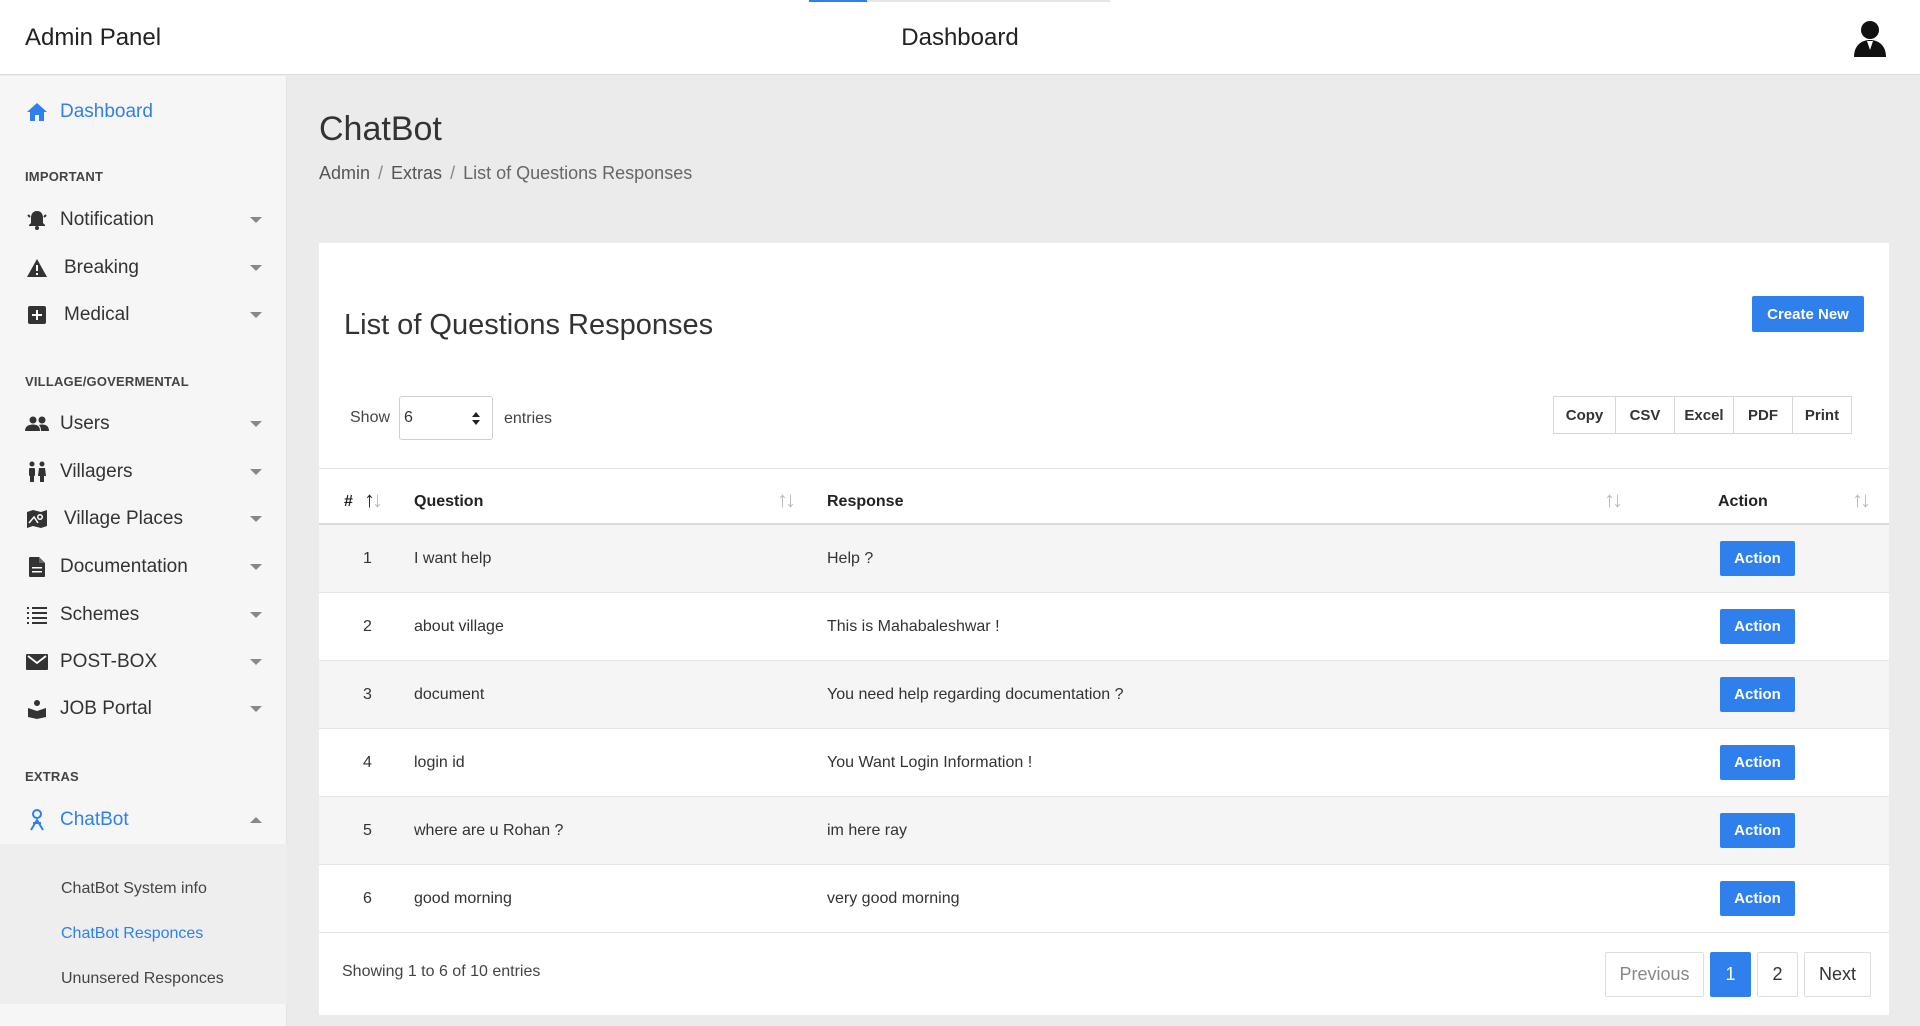  Describe the element at coordinates (143, 268) in the screenshot. I see `sidebar-item-breaking: Breaking` at that location.